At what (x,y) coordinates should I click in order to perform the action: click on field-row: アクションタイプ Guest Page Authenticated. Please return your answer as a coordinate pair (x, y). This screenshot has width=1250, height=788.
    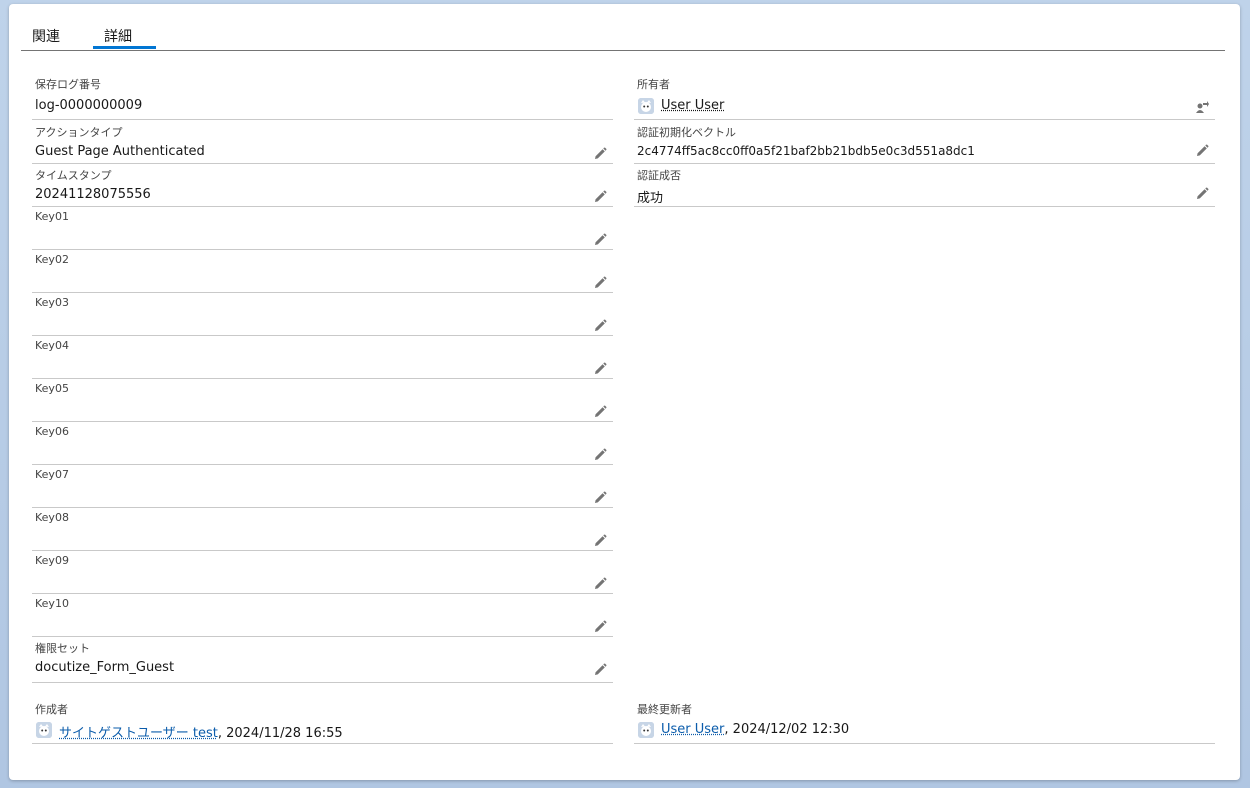
    Looking at the image, I should click on (322, 144).